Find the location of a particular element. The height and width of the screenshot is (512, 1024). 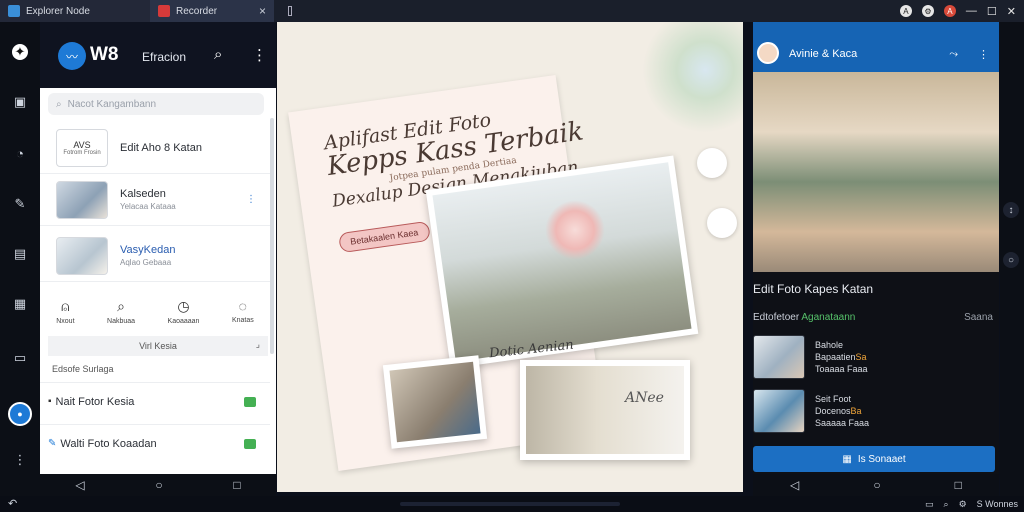

action-button: ⌕ Nakbuaa is located at coordinates (121, 314).